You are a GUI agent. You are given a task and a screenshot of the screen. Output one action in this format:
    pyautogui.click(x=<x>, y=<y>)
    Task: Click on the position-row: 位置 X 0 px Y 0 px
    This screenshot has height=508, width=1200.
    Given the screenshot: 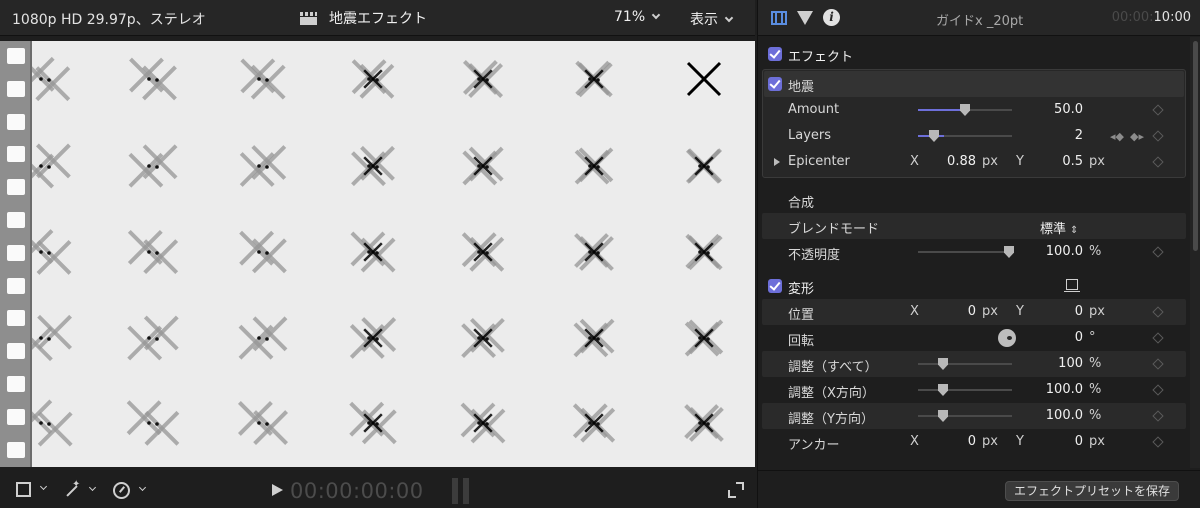 What is the action you would take?
    pyautogui.click(x=974, y=312)
    